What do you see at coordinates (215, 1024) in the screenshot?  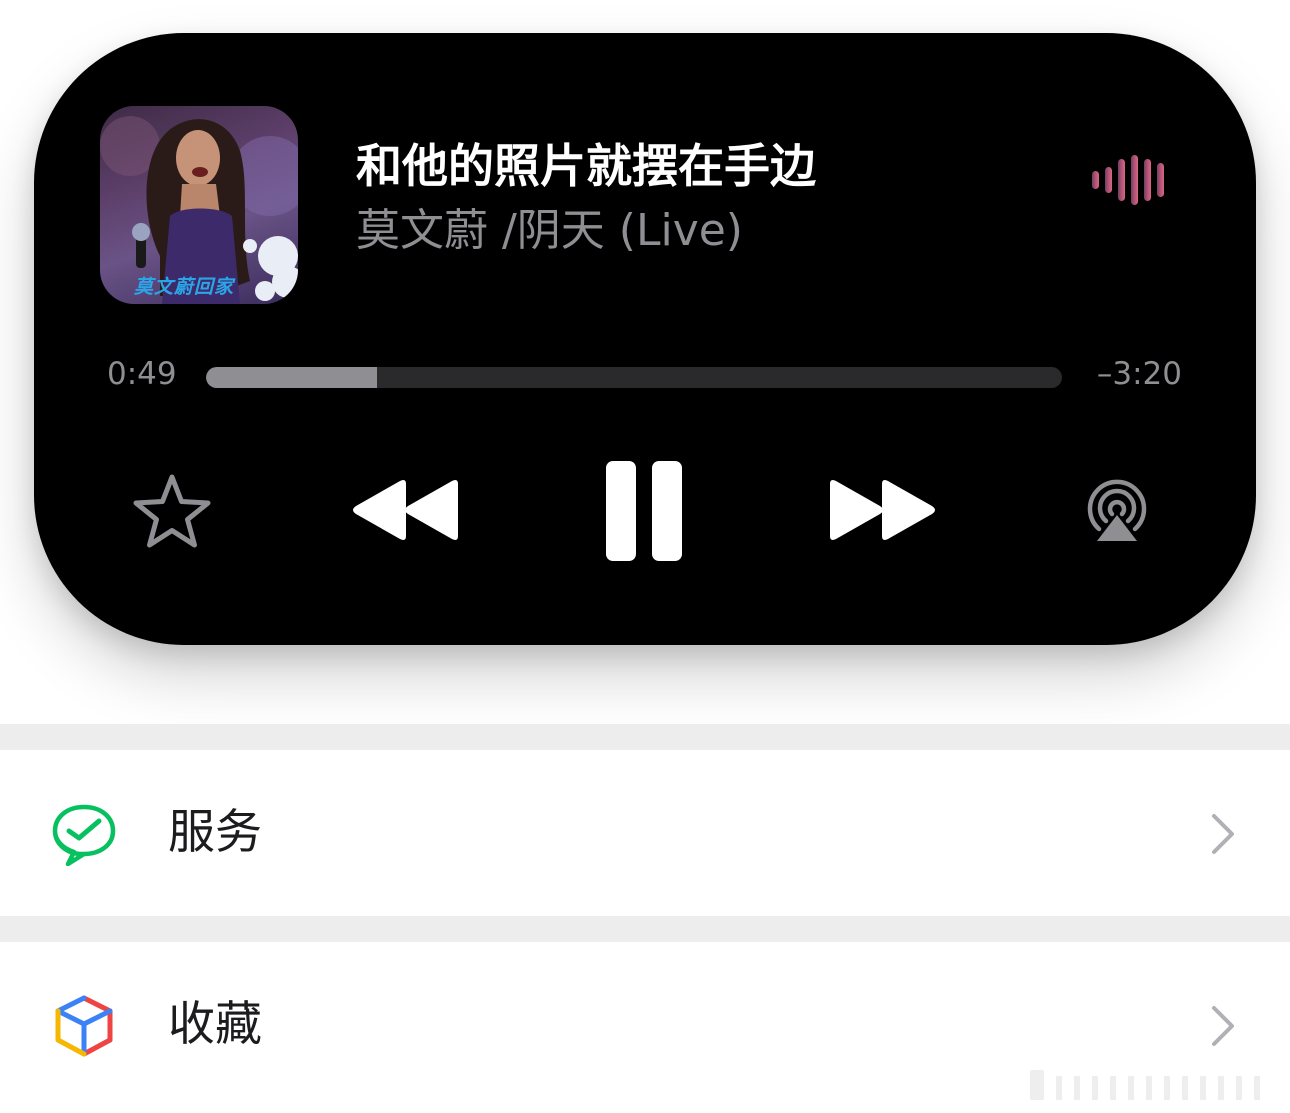 I see `menu-item-label: 收藏` at bounding box center [215, 1024].